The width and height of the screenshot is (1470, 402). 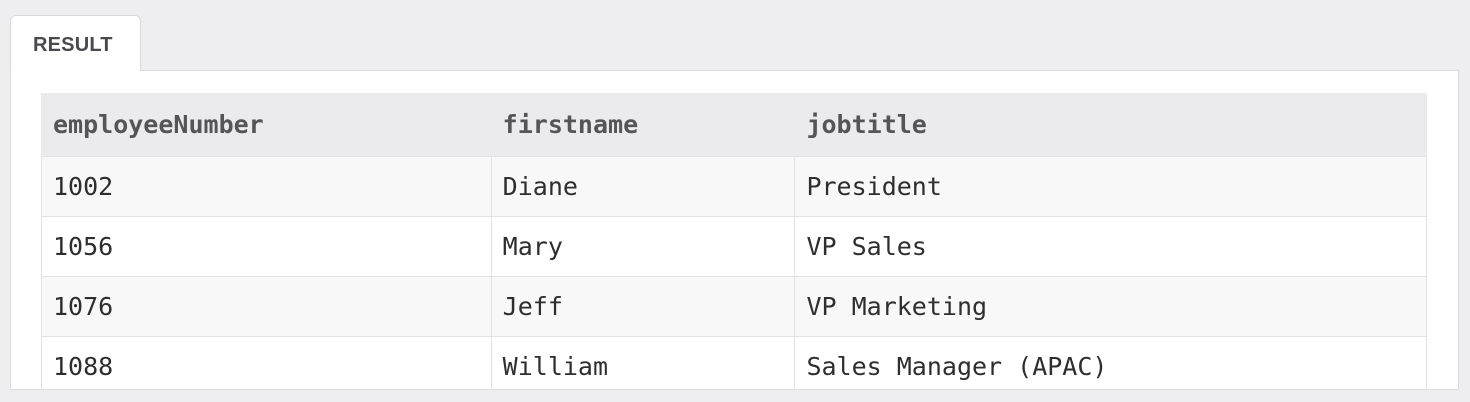 What do you see at coordinates (1110, 306) in the screenshot?
I see `cell-jobtitle: VP Marketing` at bounding box center [1110, 306].